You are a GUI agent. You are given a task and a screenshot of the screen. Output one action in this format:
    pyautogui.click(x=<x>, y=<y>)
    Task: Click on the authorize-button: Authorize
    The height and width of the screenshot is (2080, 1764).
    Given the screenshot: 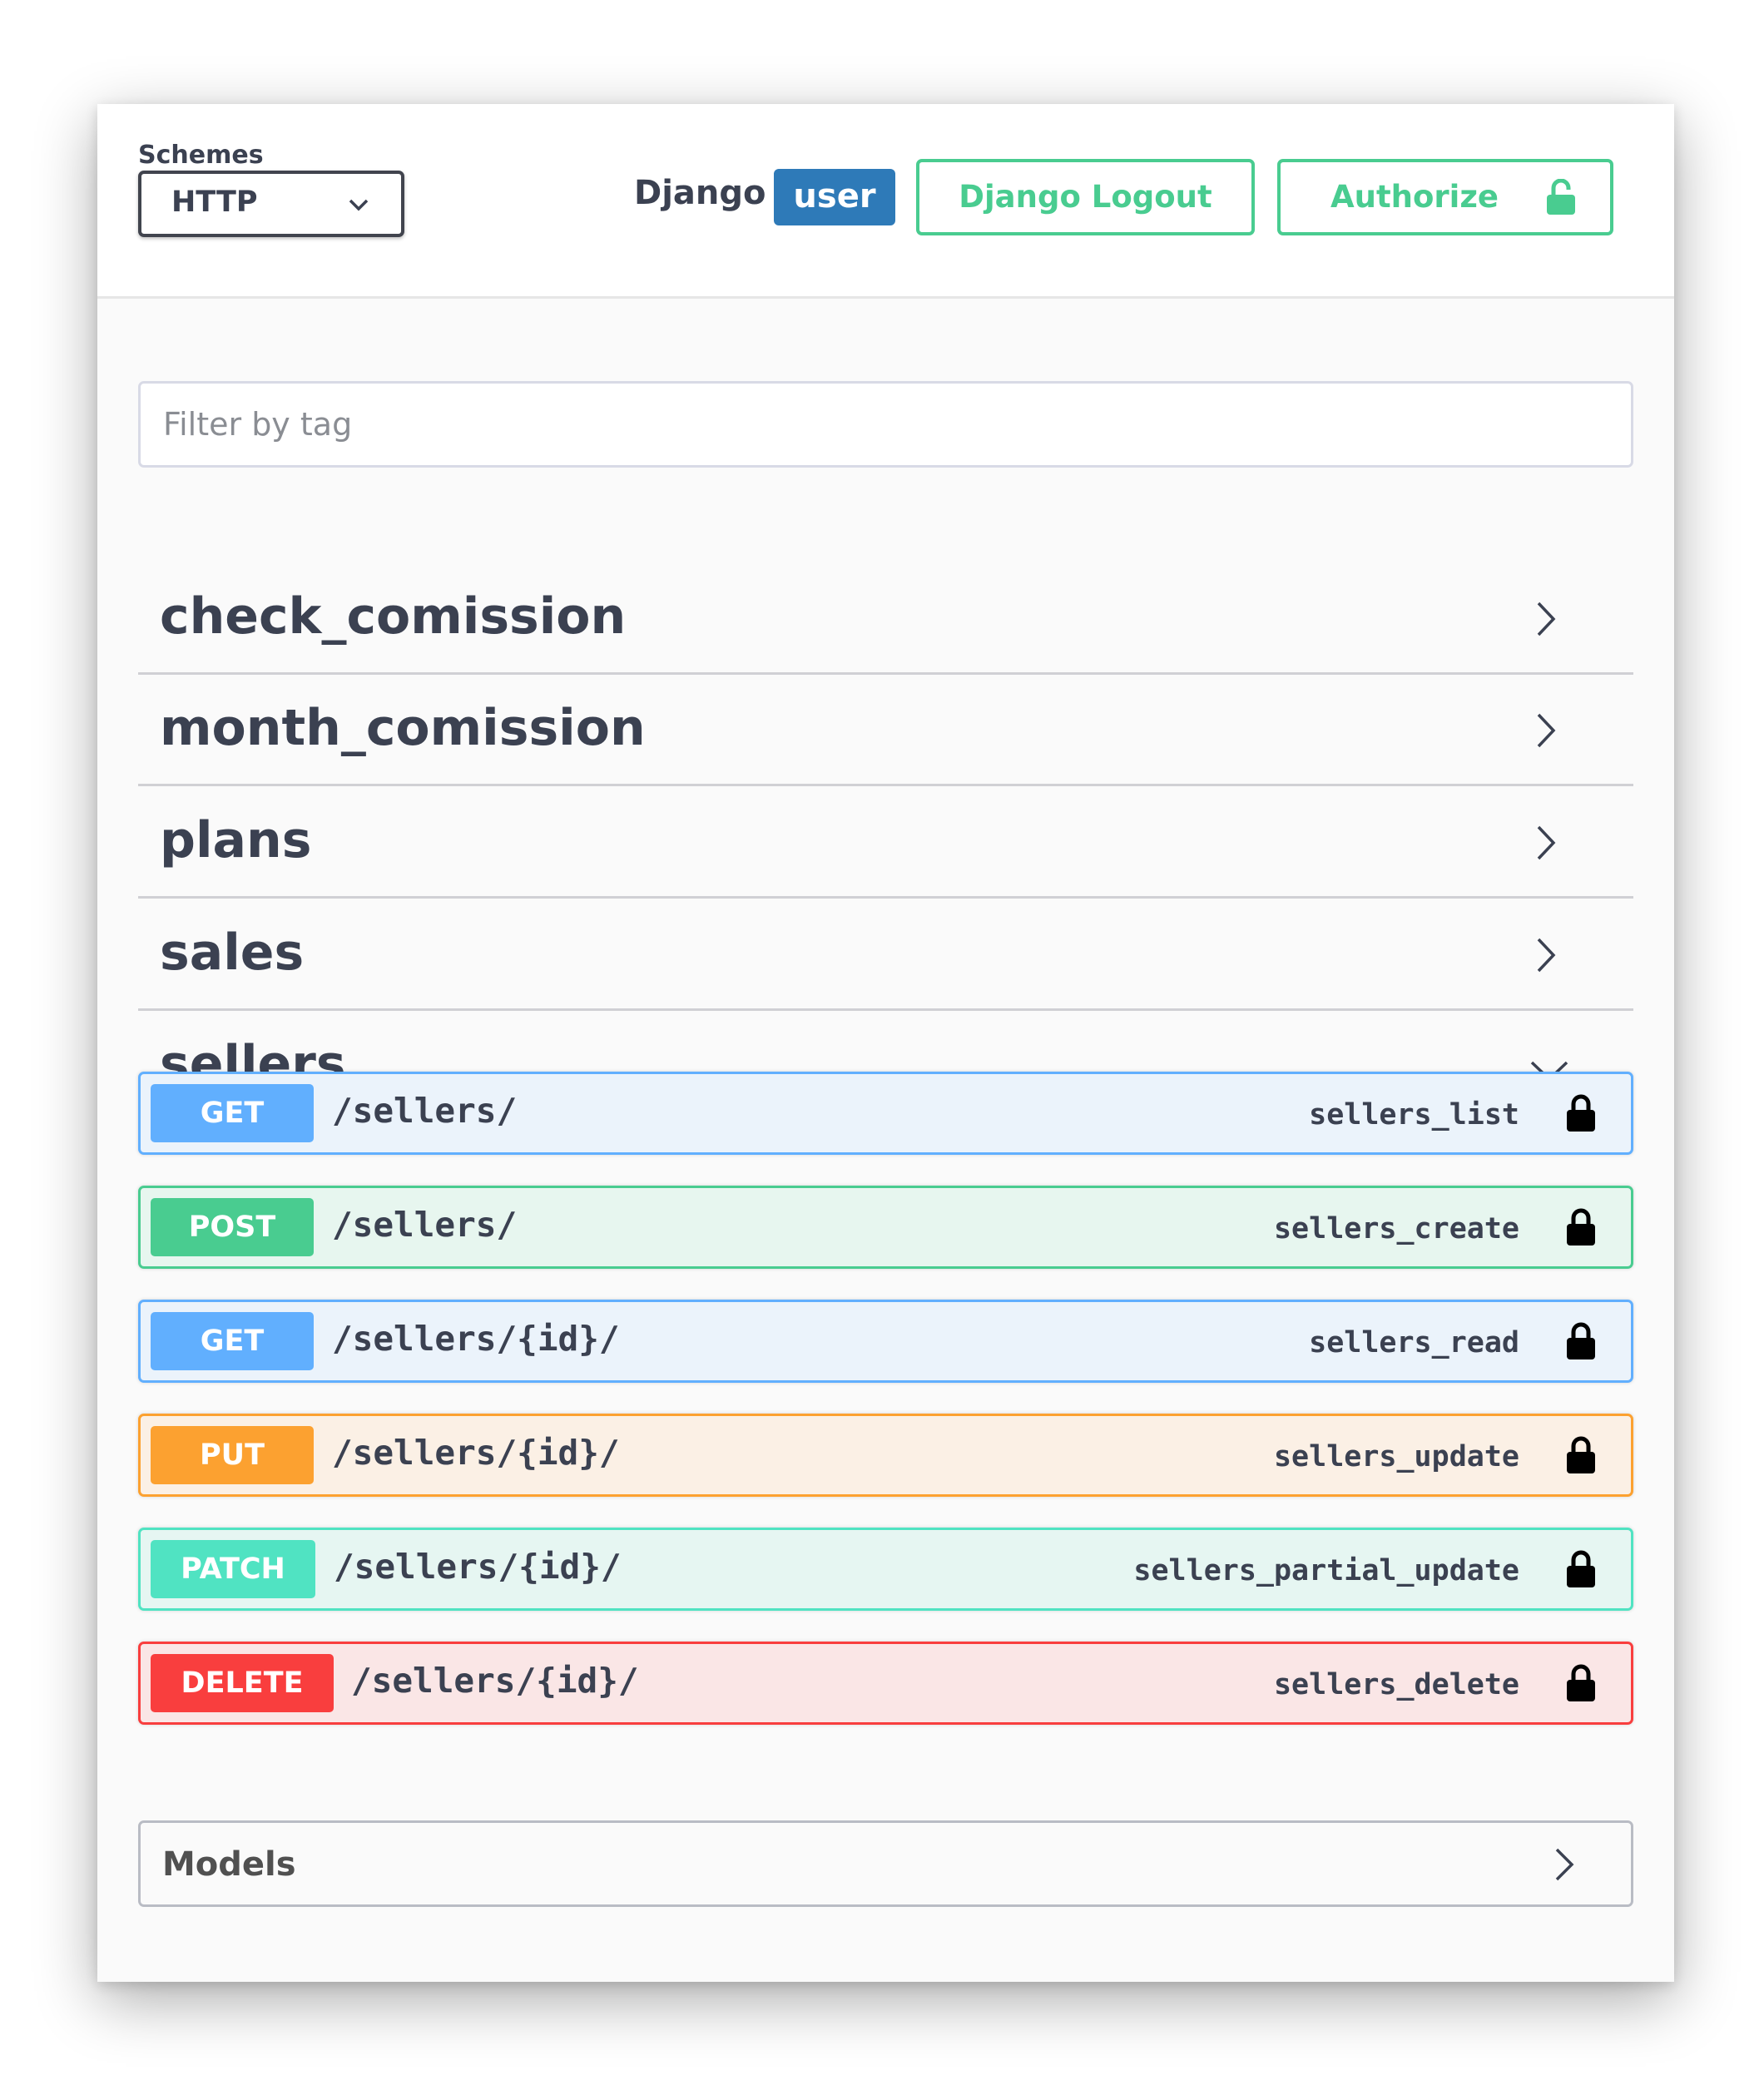 What is the action you would take?
    pyautogui.click(x=1445, y=197)
    